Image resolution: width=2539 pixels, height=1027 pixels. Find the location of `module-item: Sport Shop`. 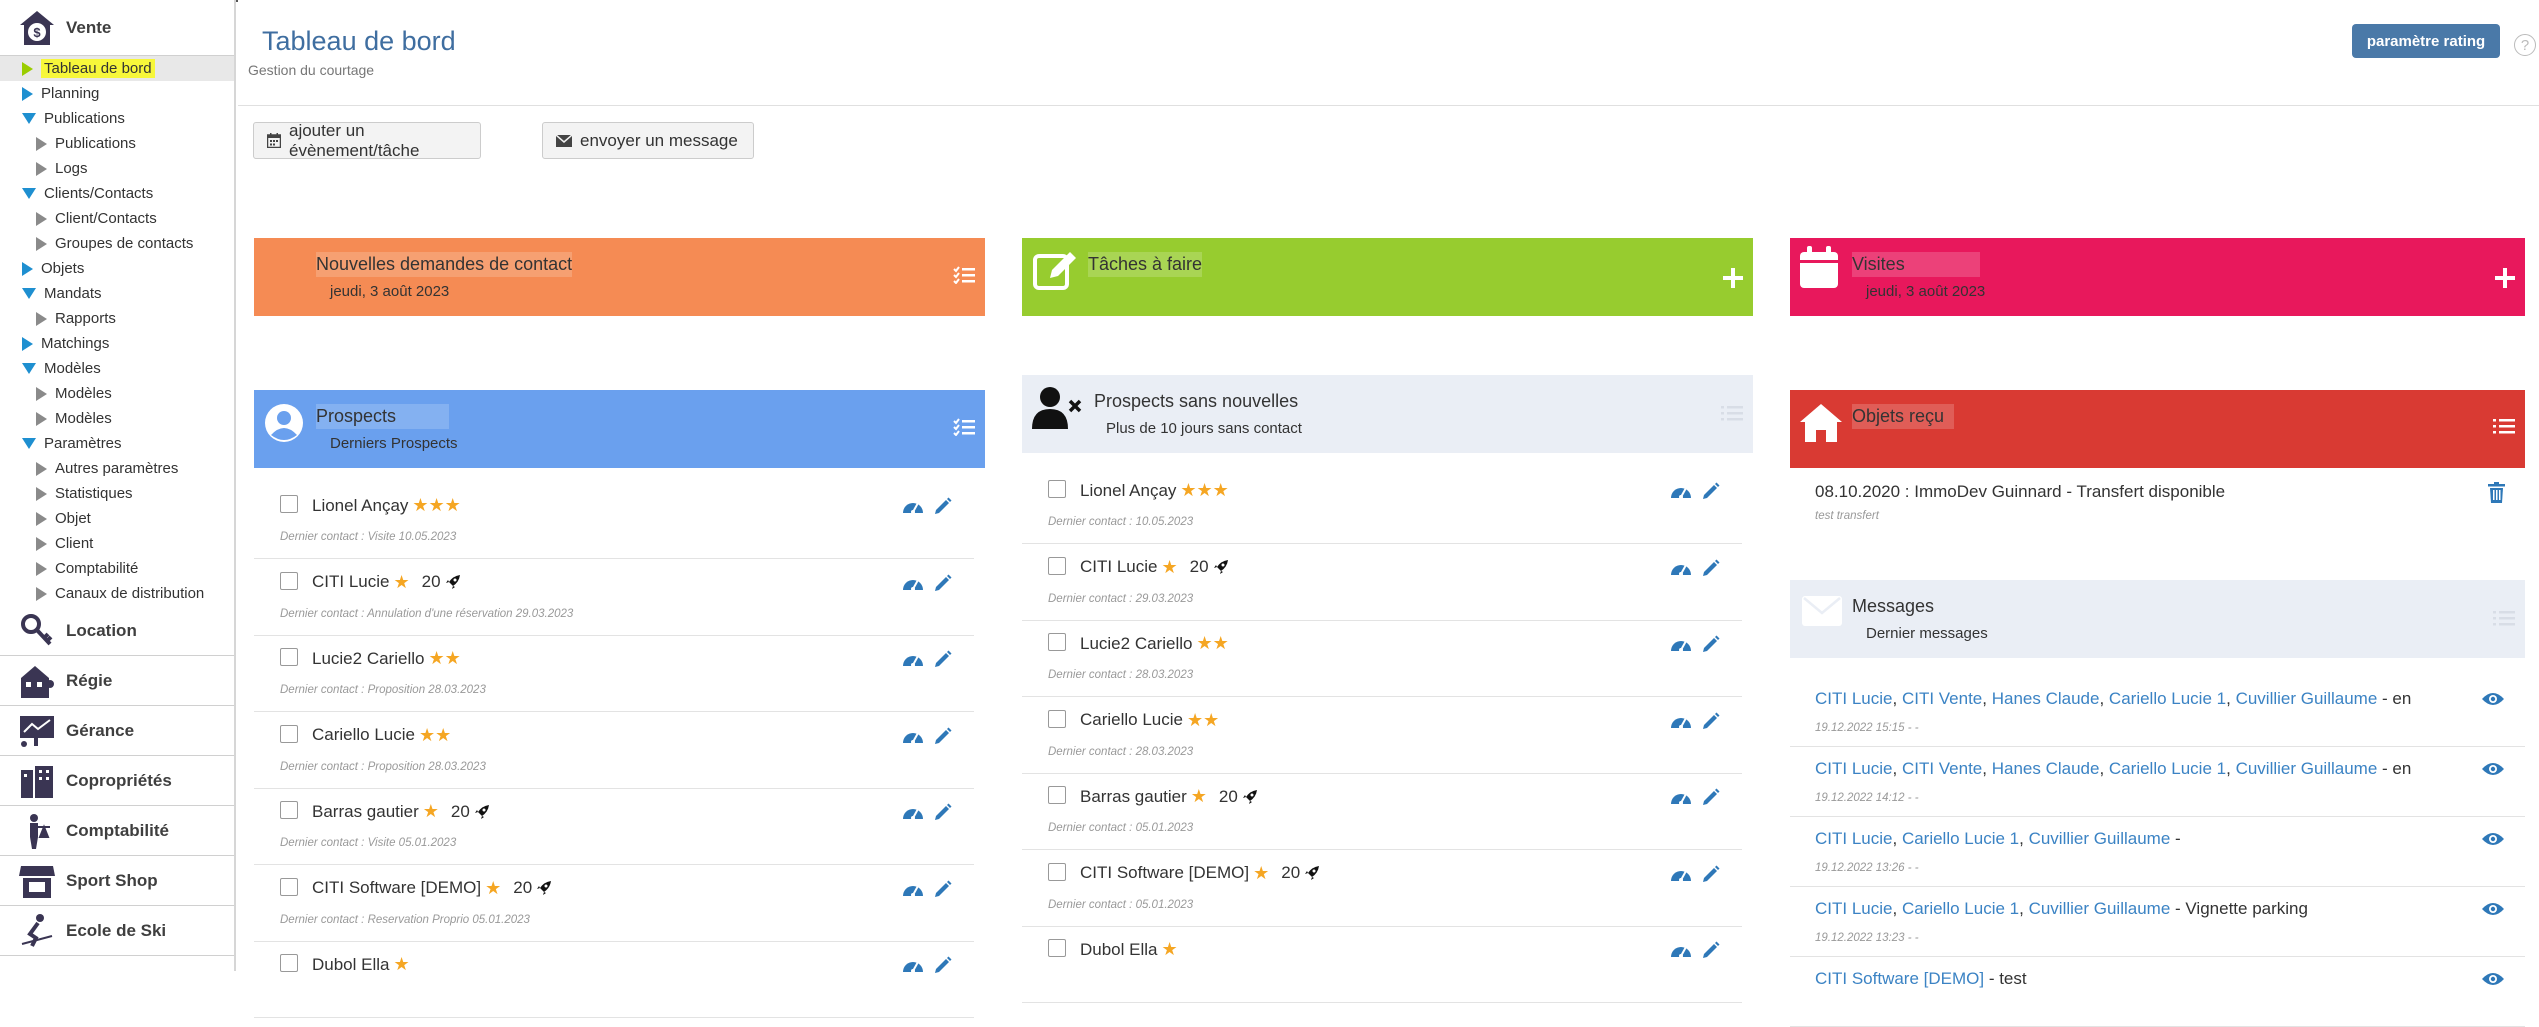

module-item: Sport Shop is located at coordinates (117, 881).